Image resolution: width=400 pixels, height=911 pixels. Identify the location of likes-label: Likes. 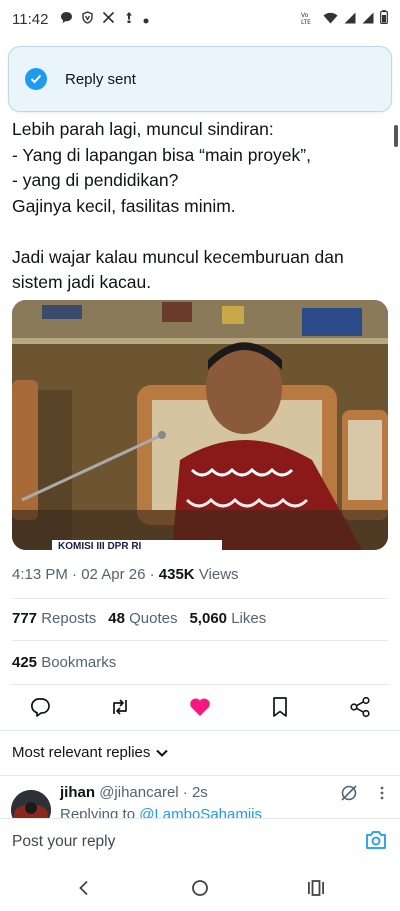
(249, 618).